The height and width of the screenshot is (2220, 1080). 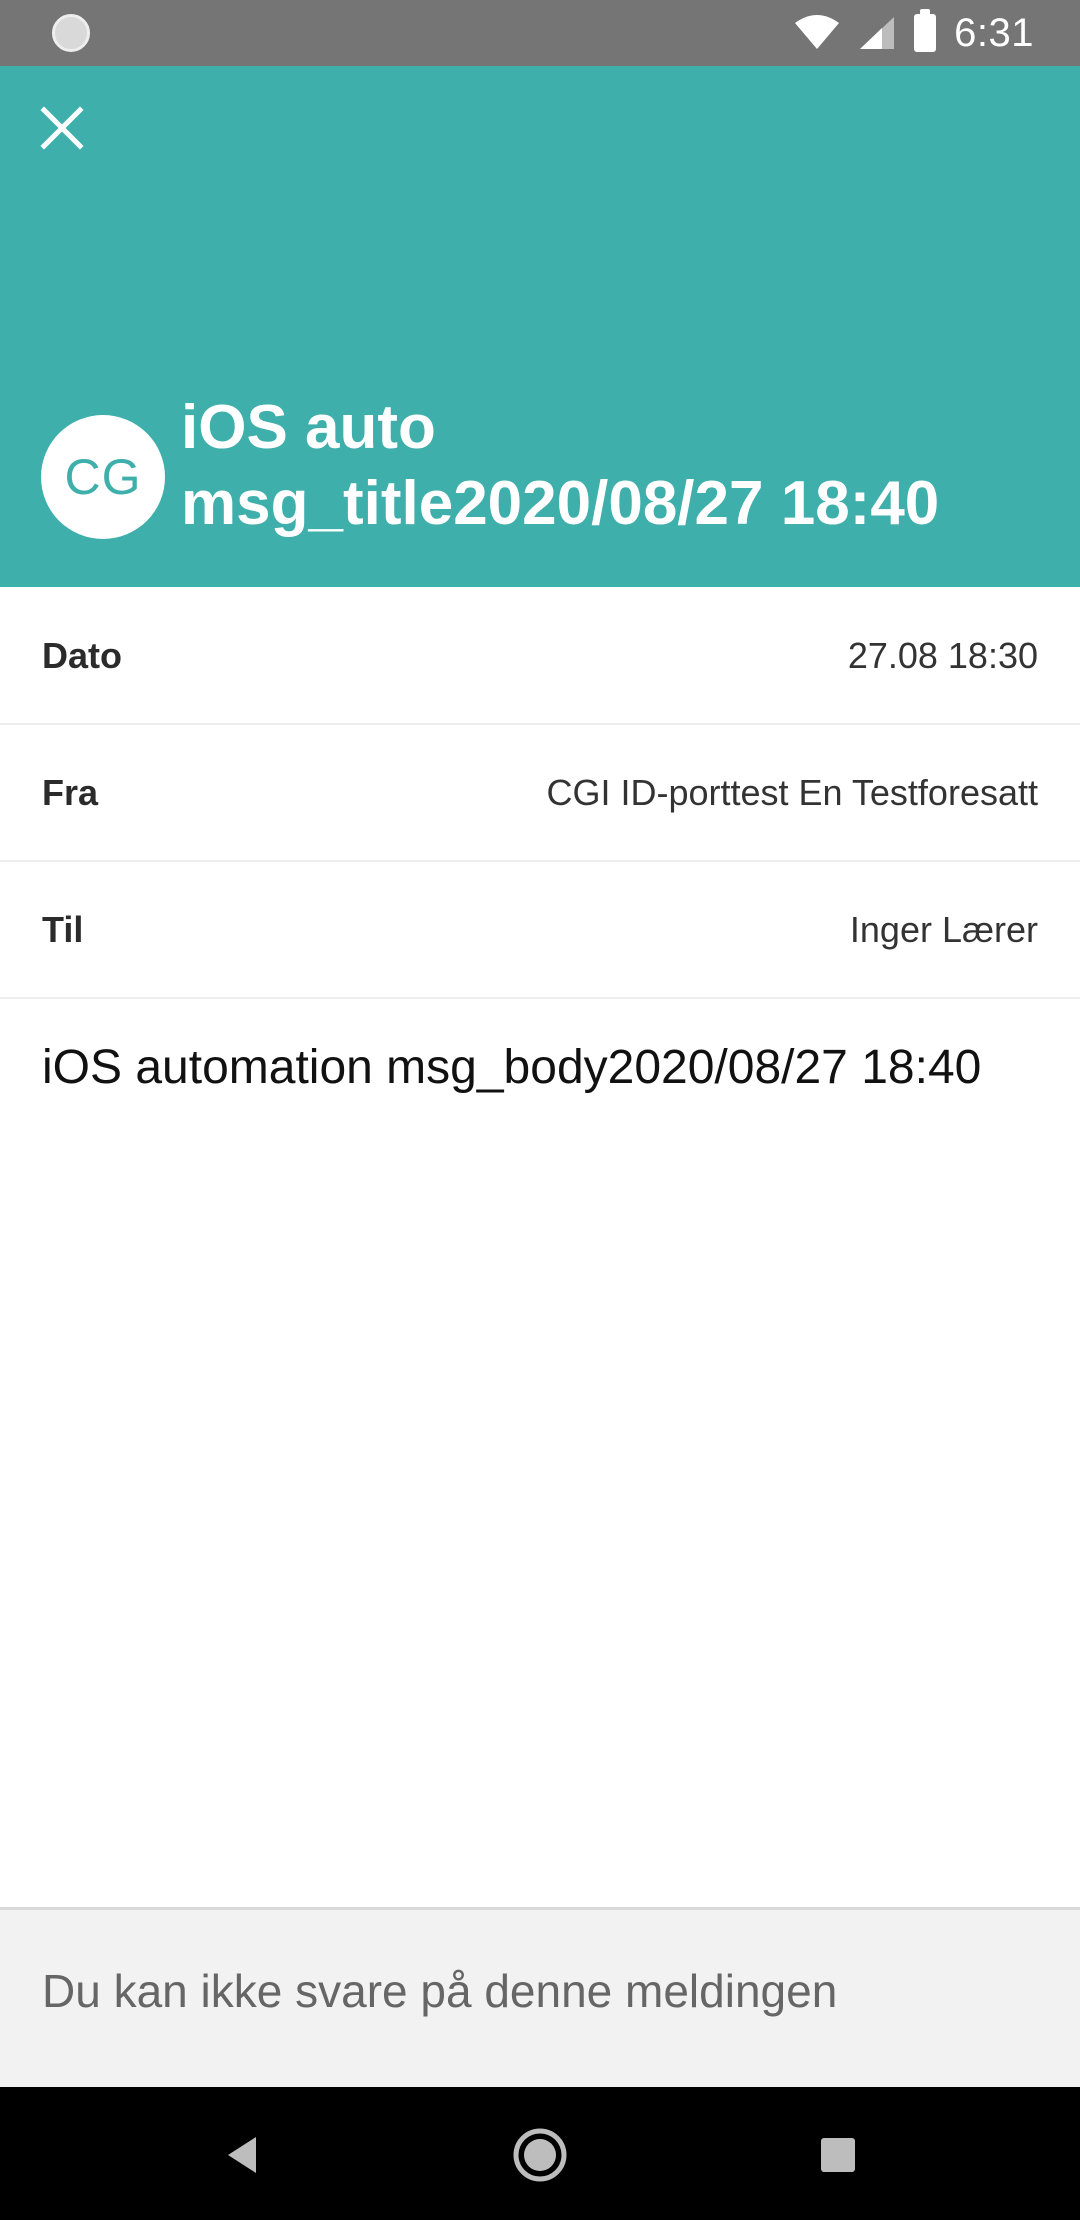 I want to click on back-icon, so click(x=242, y=2155).